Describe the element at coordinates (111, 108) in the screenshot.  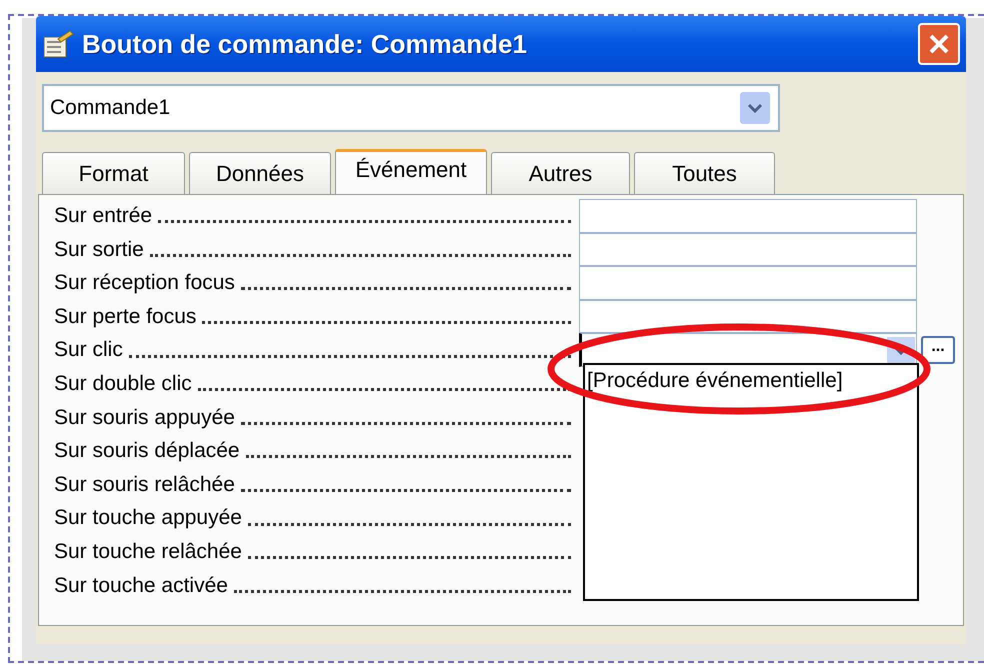
I see `selector-value: Commande1` at that location.